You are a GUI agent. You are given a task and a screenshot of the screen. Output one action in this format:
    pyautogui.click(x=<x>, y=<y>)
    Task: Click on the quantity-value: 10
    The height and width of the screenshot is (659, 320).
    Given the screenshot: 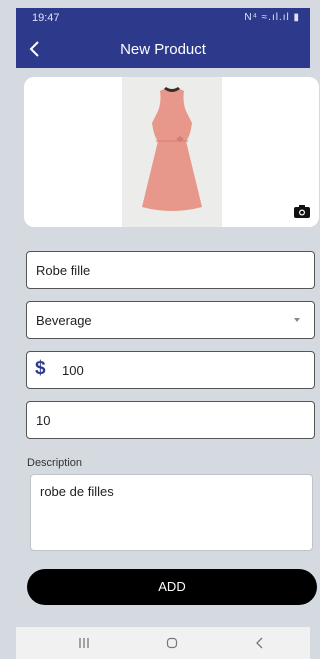 What is the action you would take?
    pyautogui.click(x=43, y=420)
    